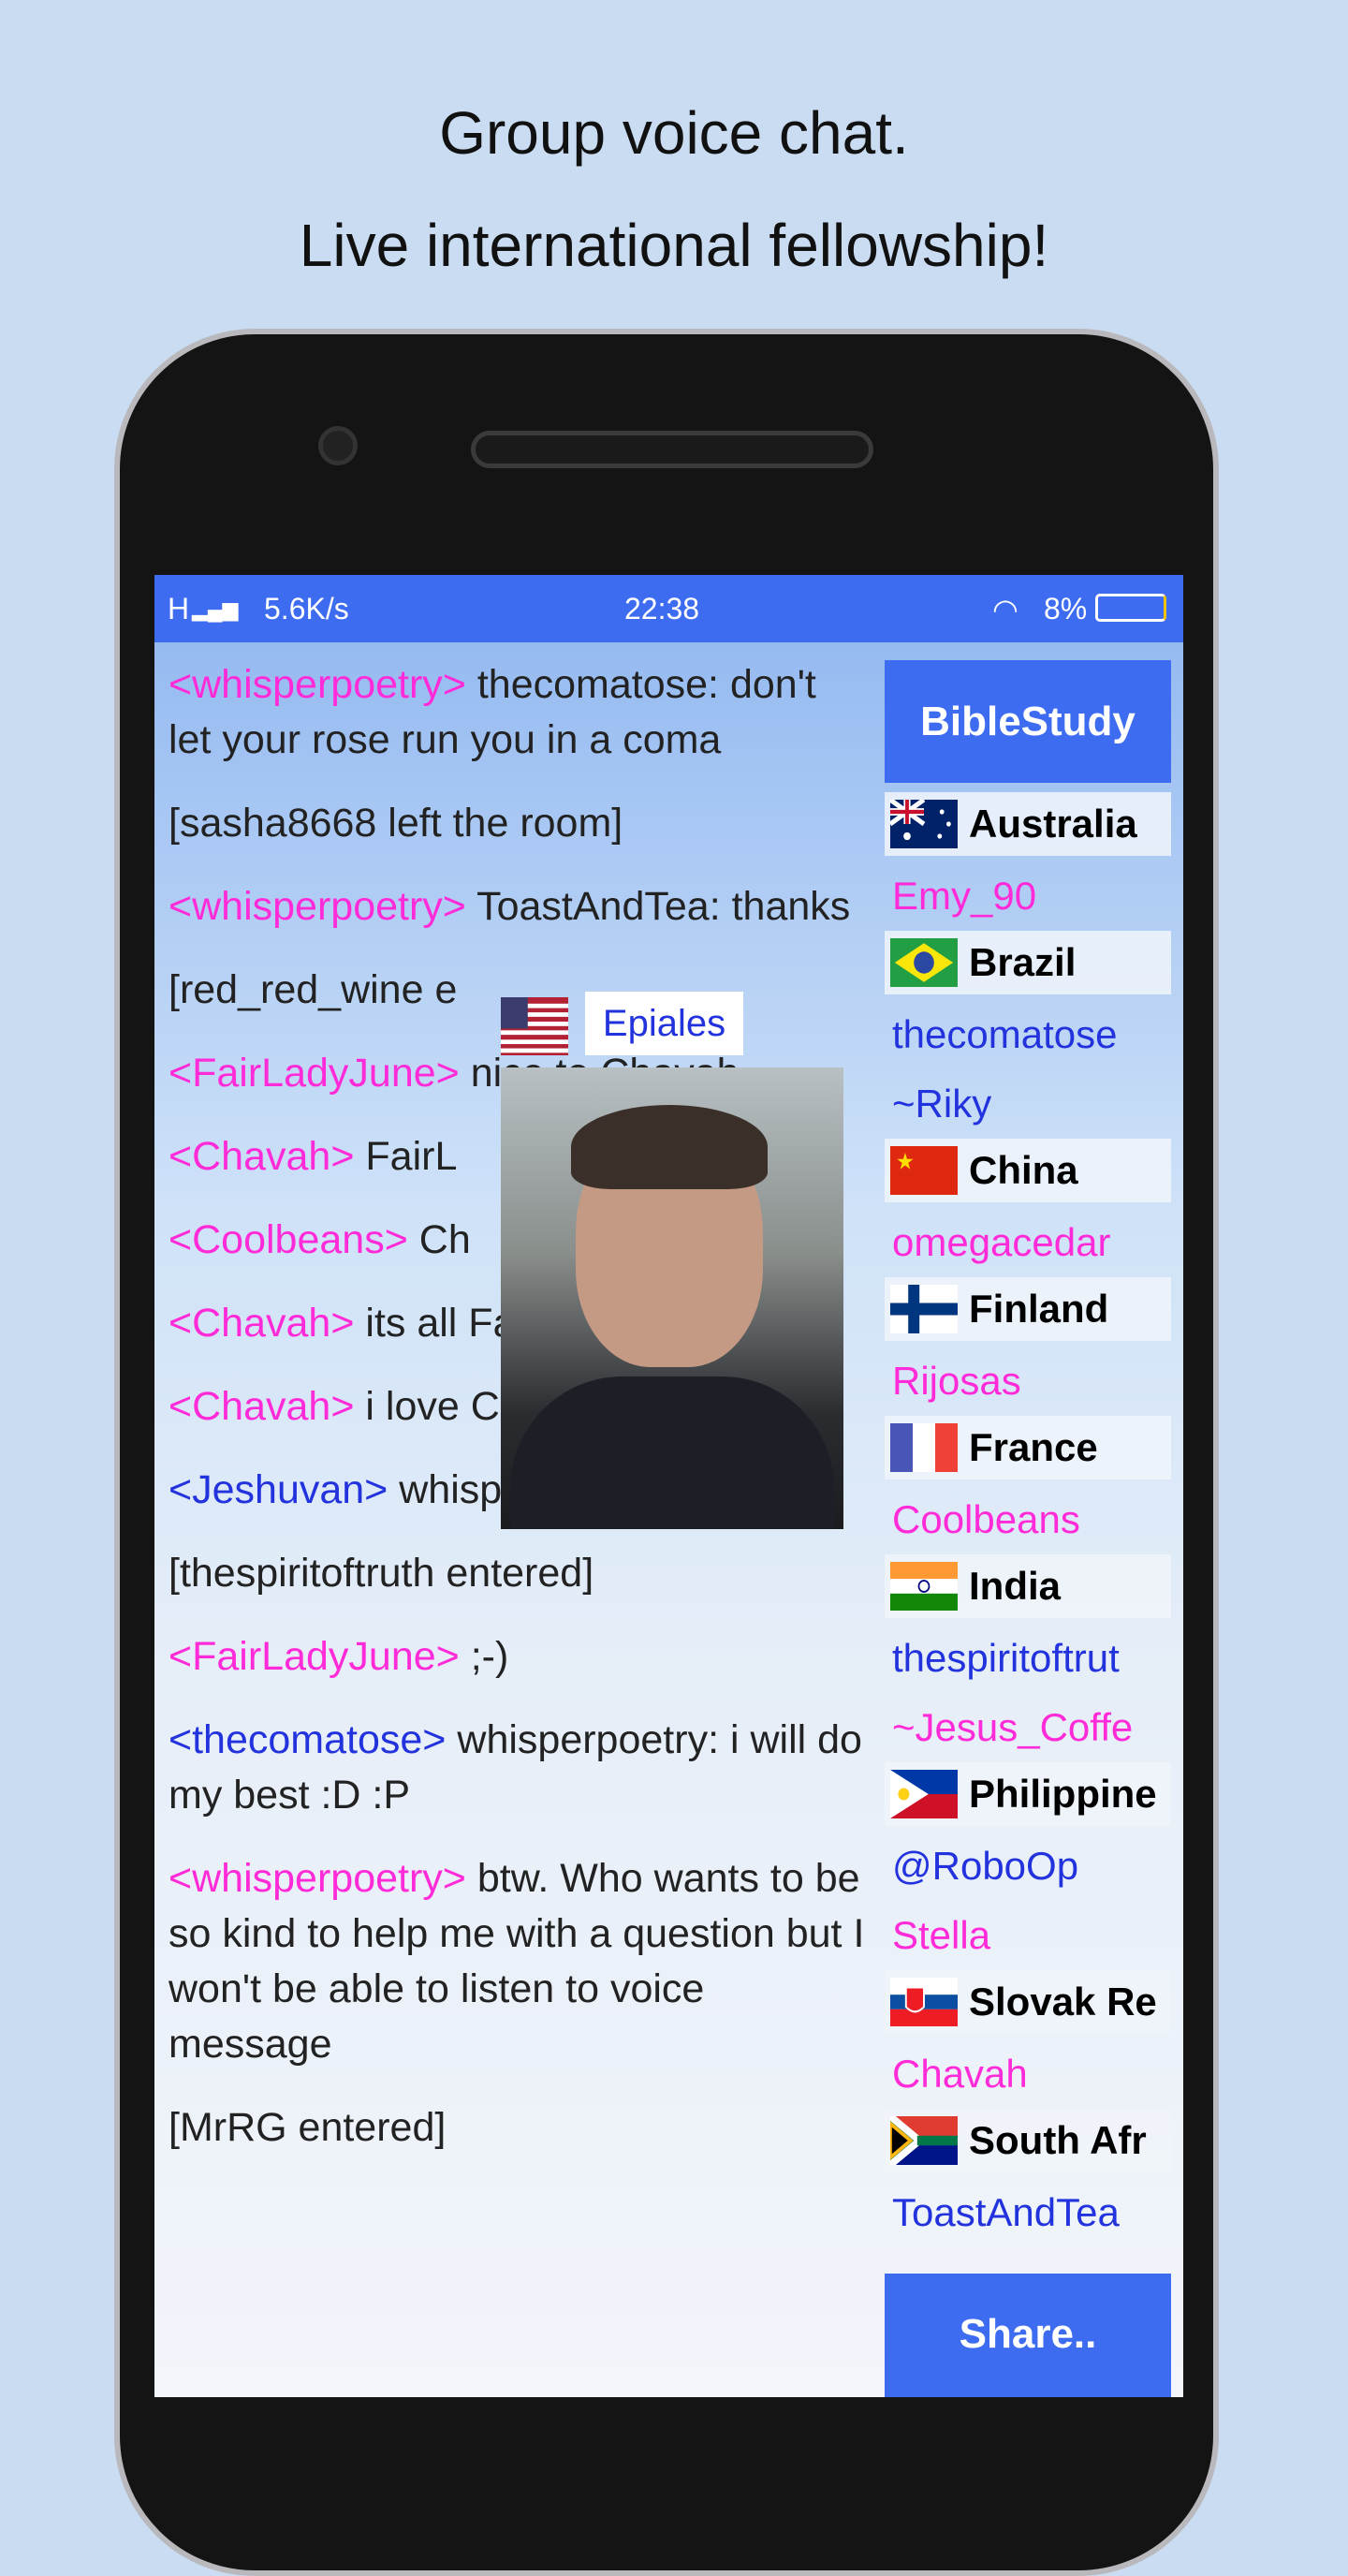 The height and width of the screenshot is (2576, 1348). I want to click on br-flag-icon, so click(924, 962).